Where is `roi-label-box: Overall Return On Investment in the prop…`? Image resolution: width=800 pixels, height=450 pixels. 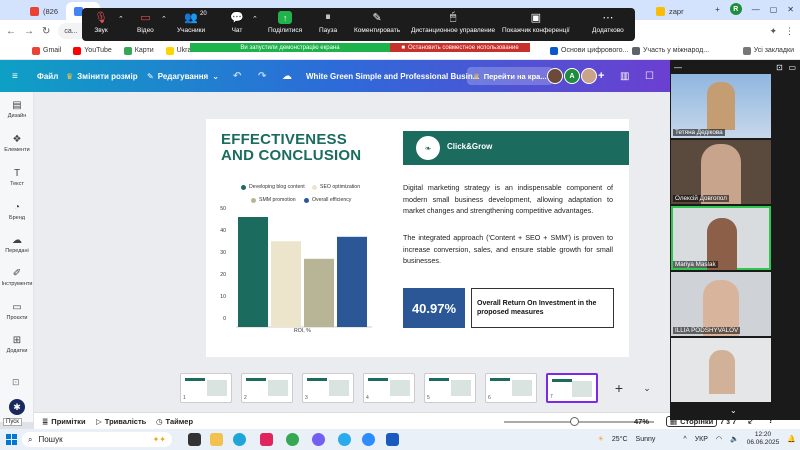
roi-label-box: Overall Return On Investment in the prop… is located at coordinates (542, 308).